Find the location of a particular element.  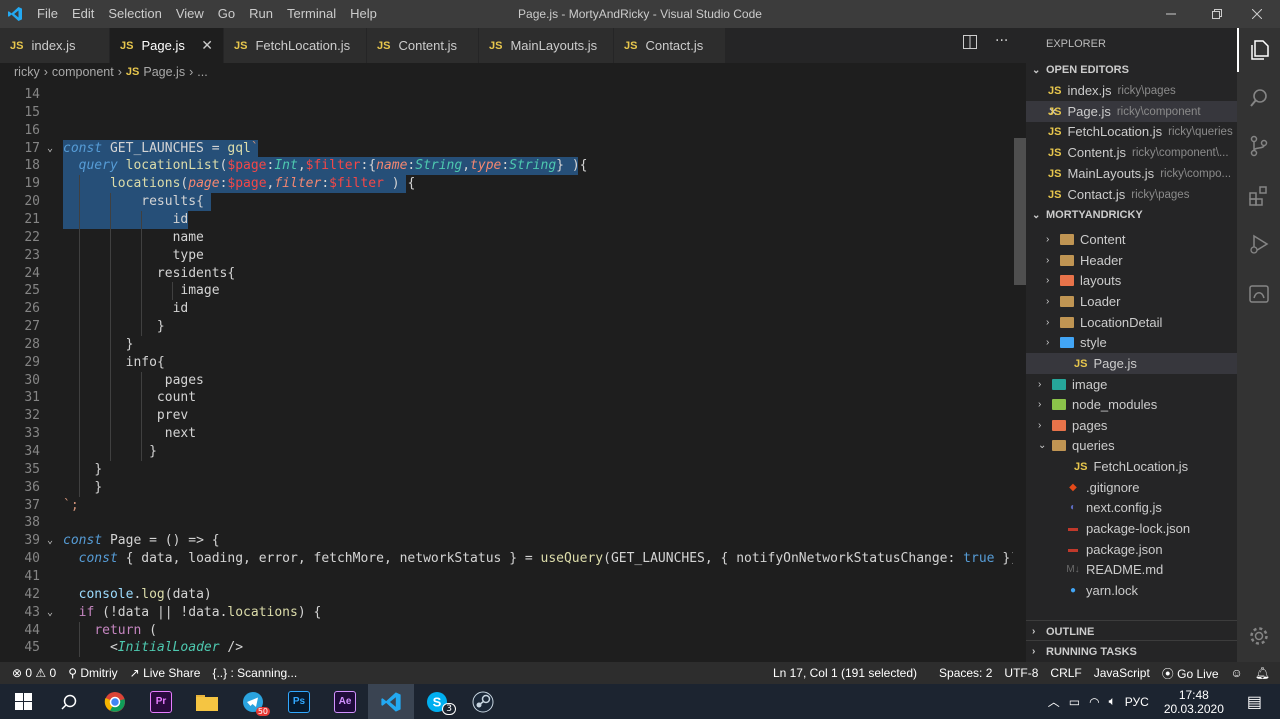

menu-go: Go is located at coordinates (226, 14).